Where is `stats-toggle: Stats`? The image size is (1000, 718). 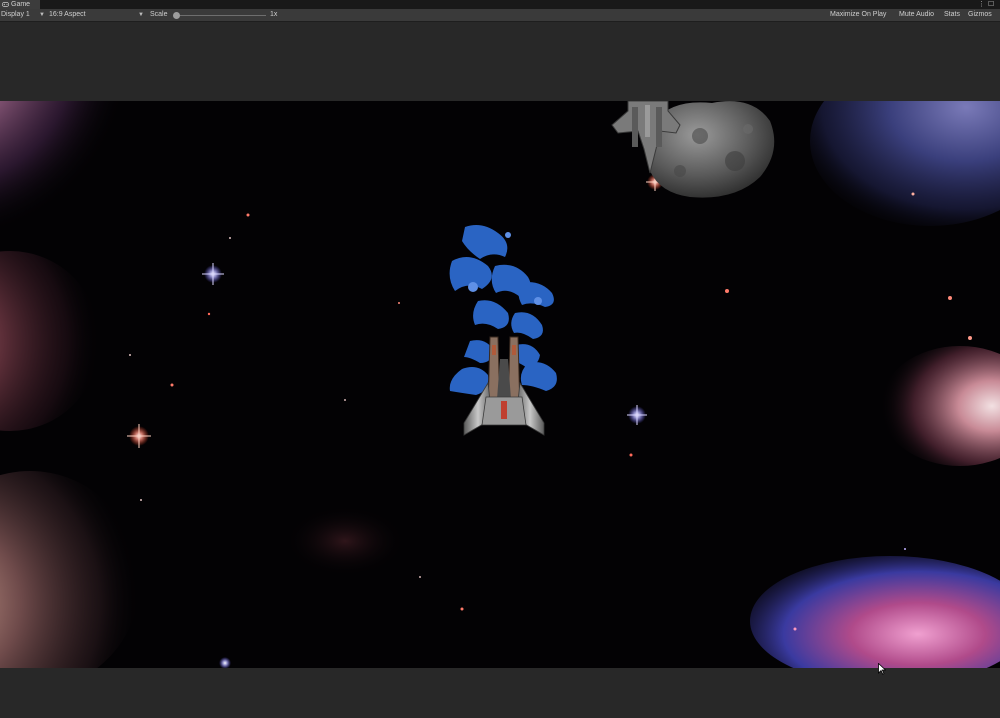
stats-toggle: Stats is located at coordinates (952, 15).